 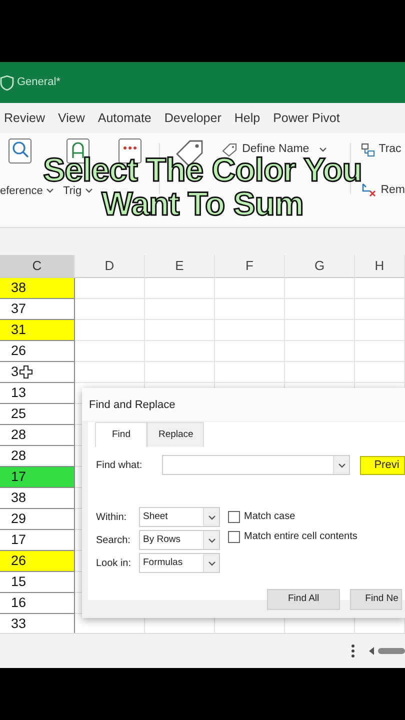 What do you see at coordinates (37, 603) in the screenshot?
I see `table-cell: 16` at bounding box center [37, 603].